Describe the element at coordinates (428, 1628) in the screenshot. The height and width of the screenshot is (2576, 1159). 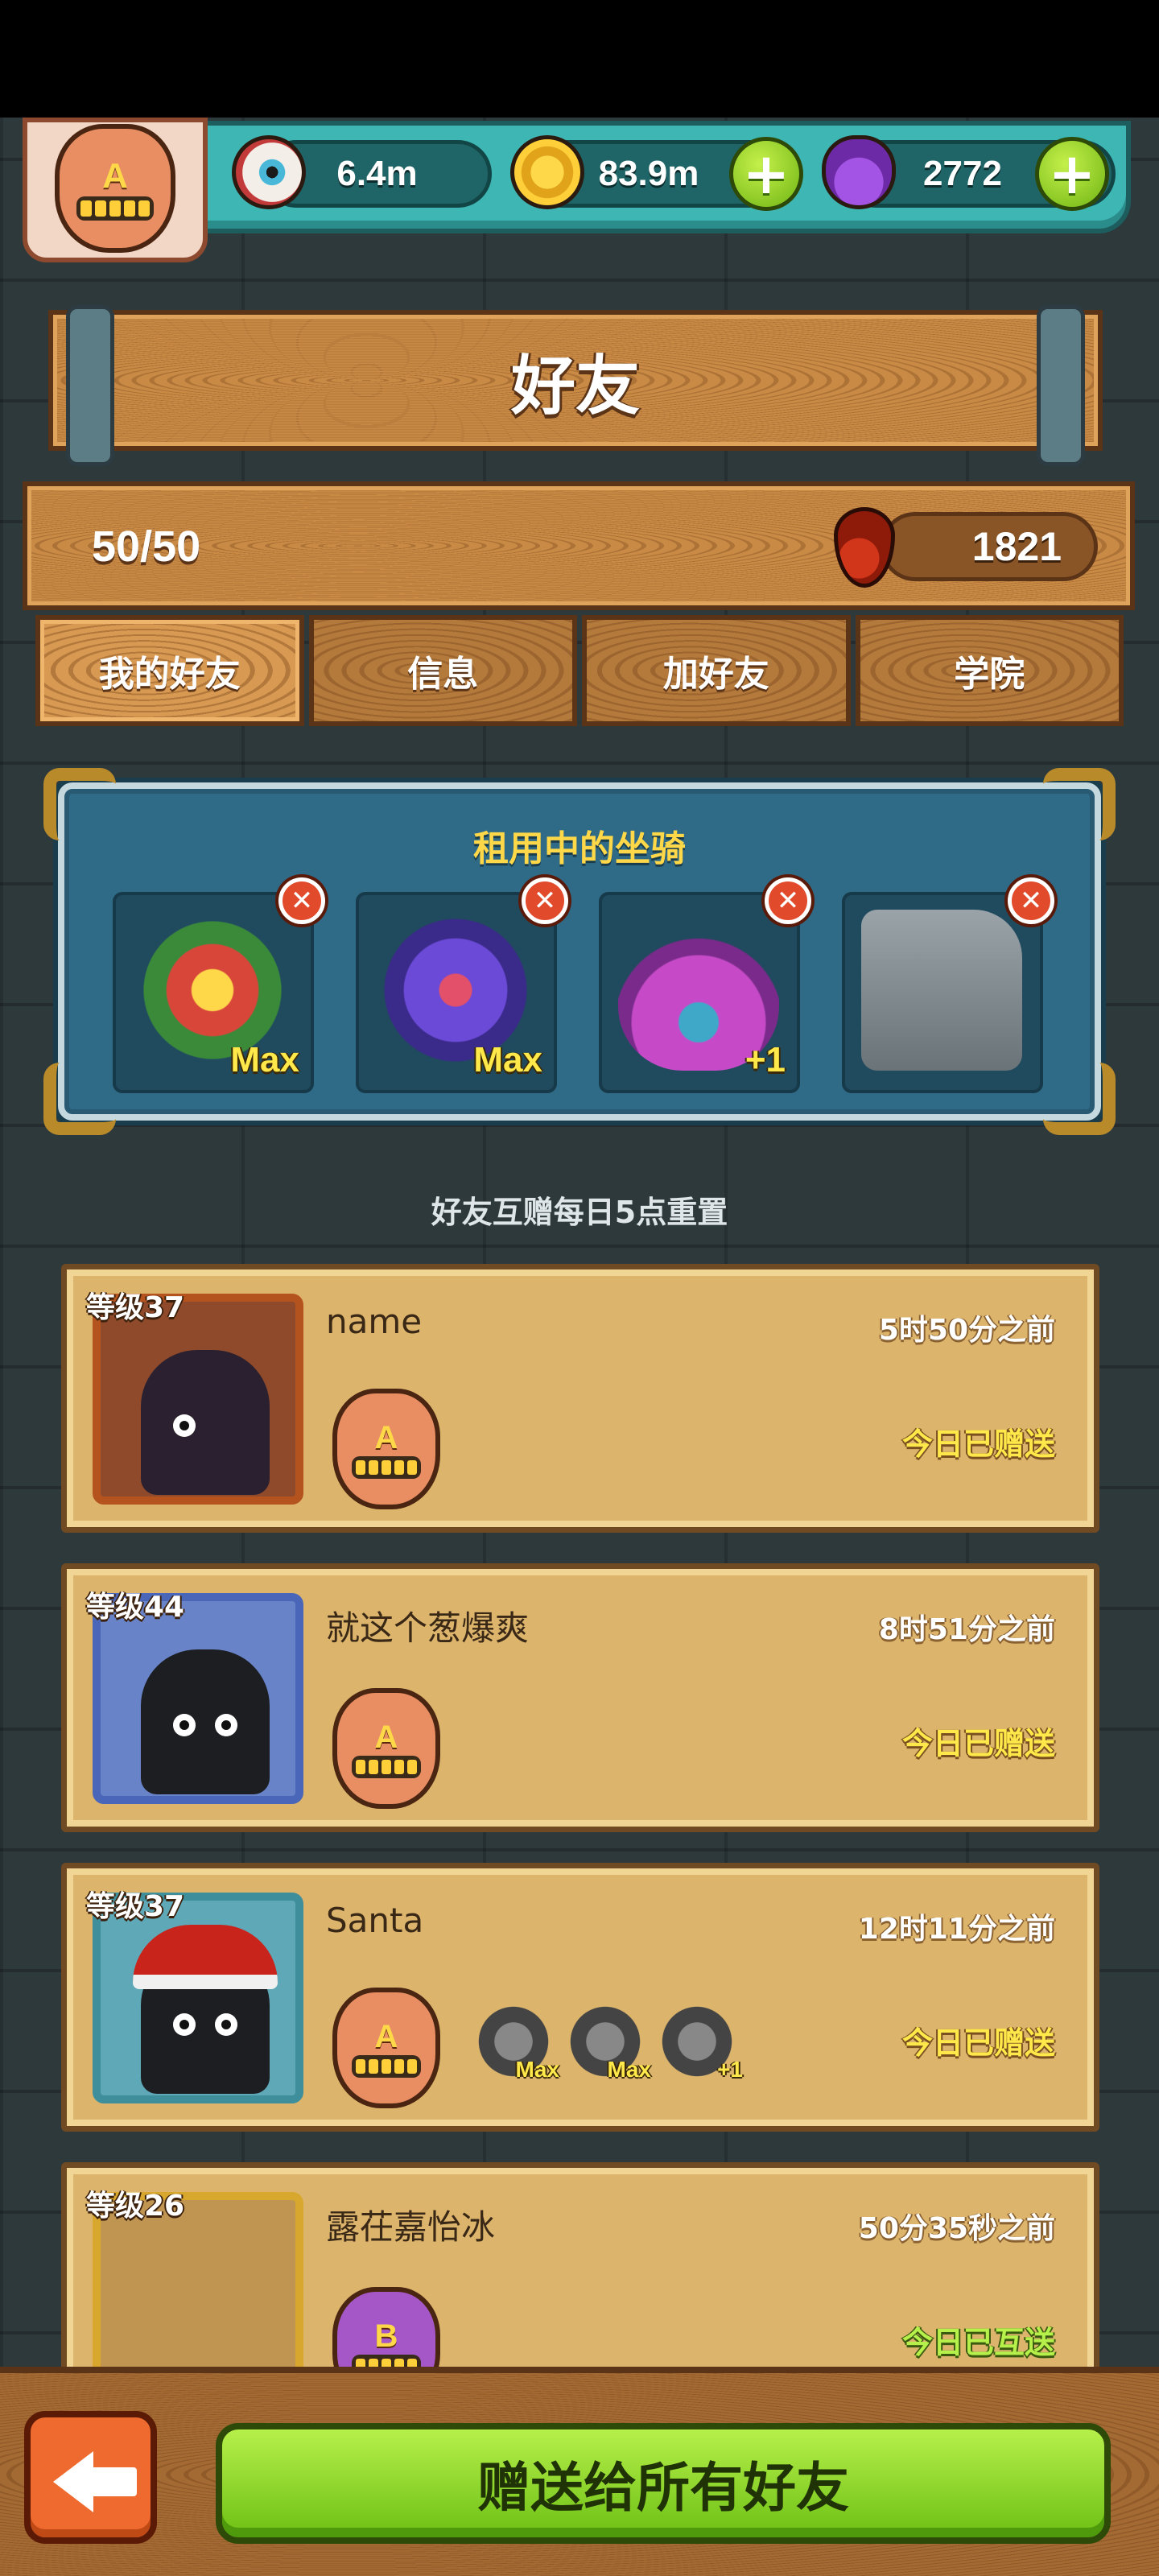
I see `friend-name: 就这个葱爆爽` at that location.